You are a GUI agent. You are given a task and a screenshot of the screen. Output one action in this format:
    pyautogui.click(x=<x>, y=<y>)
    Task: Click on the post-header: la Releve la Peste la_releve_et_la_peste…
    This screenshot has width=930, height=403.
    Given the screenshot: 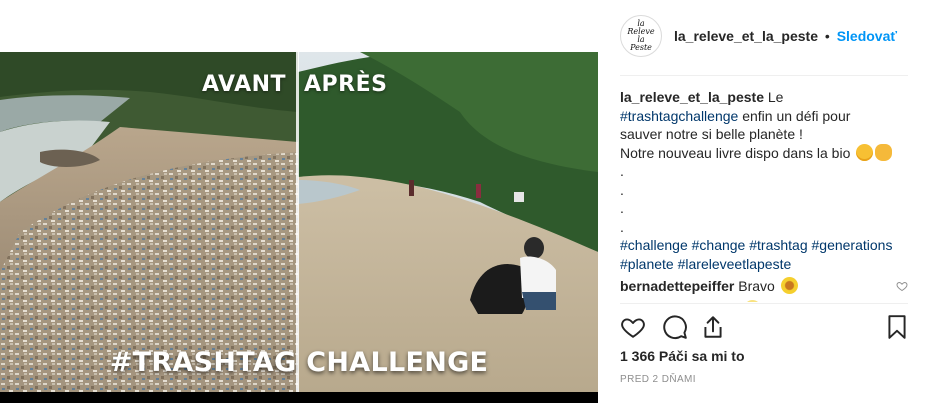 What is the action you would take?
    pyautogui.click(x=764, y=38)
    